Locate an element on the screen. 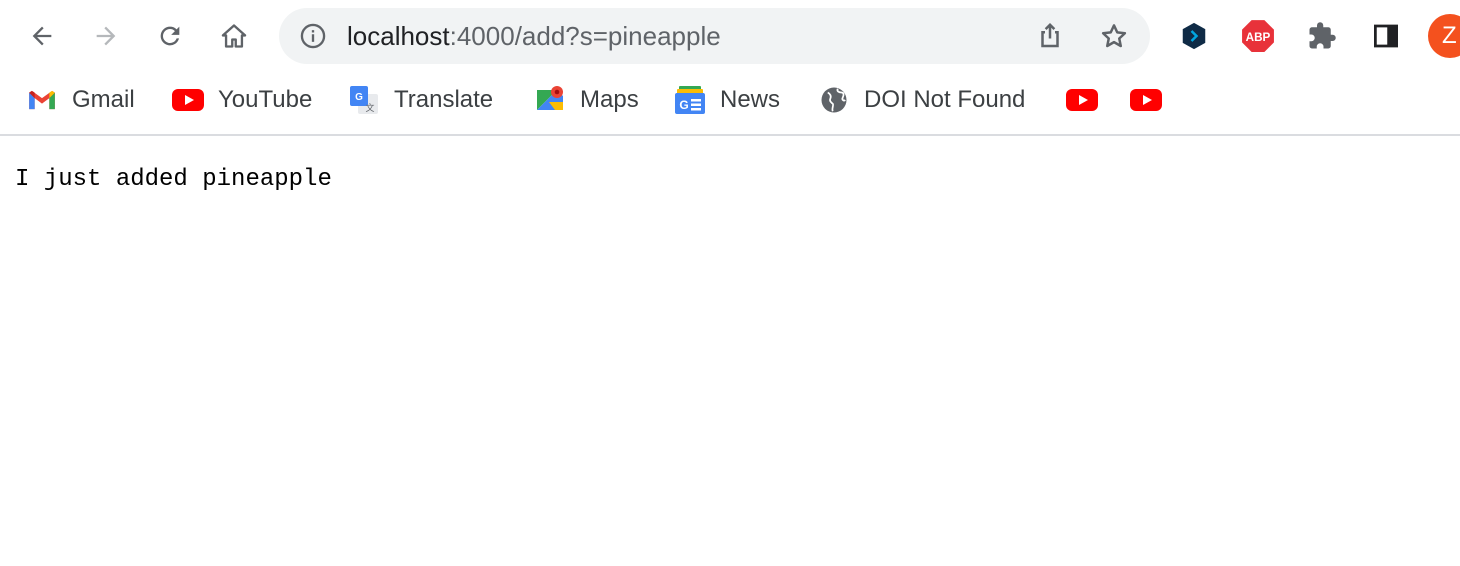 The height and width of the screenshot is (566, 1460). star-icon is located at coordinates (1114, 36).